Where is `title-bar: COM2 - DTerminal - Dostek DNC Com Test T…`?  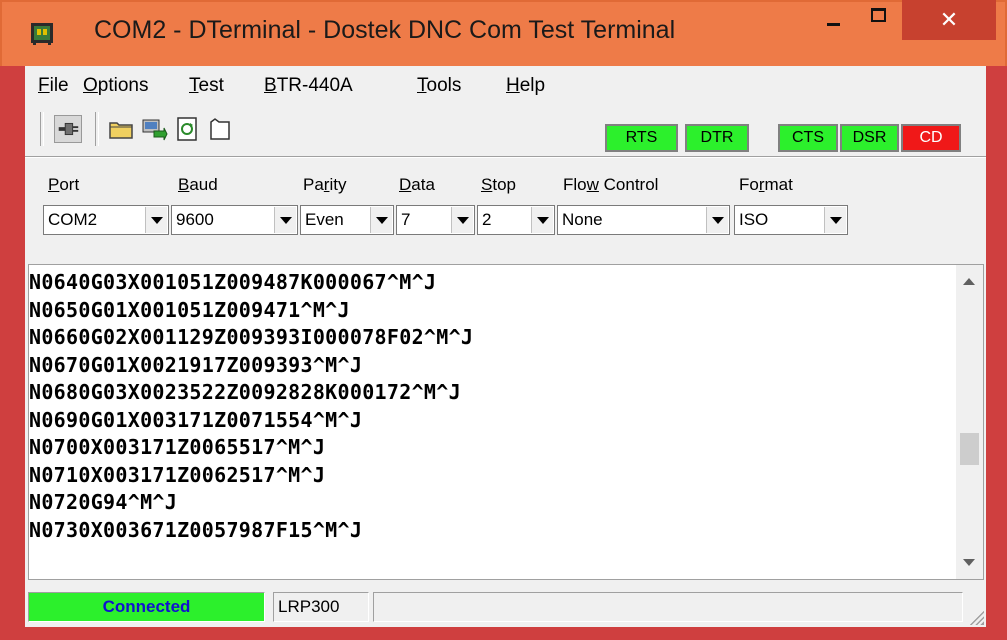 title-bar: COM2 - DTerminal - Dostek DNC Com Test T… is located at coordinates (503, 33).